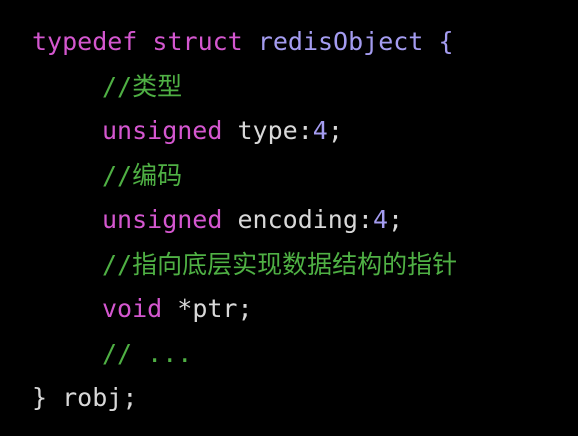  Describe the element at coordinates (280, 264) in the screenshot. I see `comment-ptr: //指向底层实现数据结构的指针` at that location.